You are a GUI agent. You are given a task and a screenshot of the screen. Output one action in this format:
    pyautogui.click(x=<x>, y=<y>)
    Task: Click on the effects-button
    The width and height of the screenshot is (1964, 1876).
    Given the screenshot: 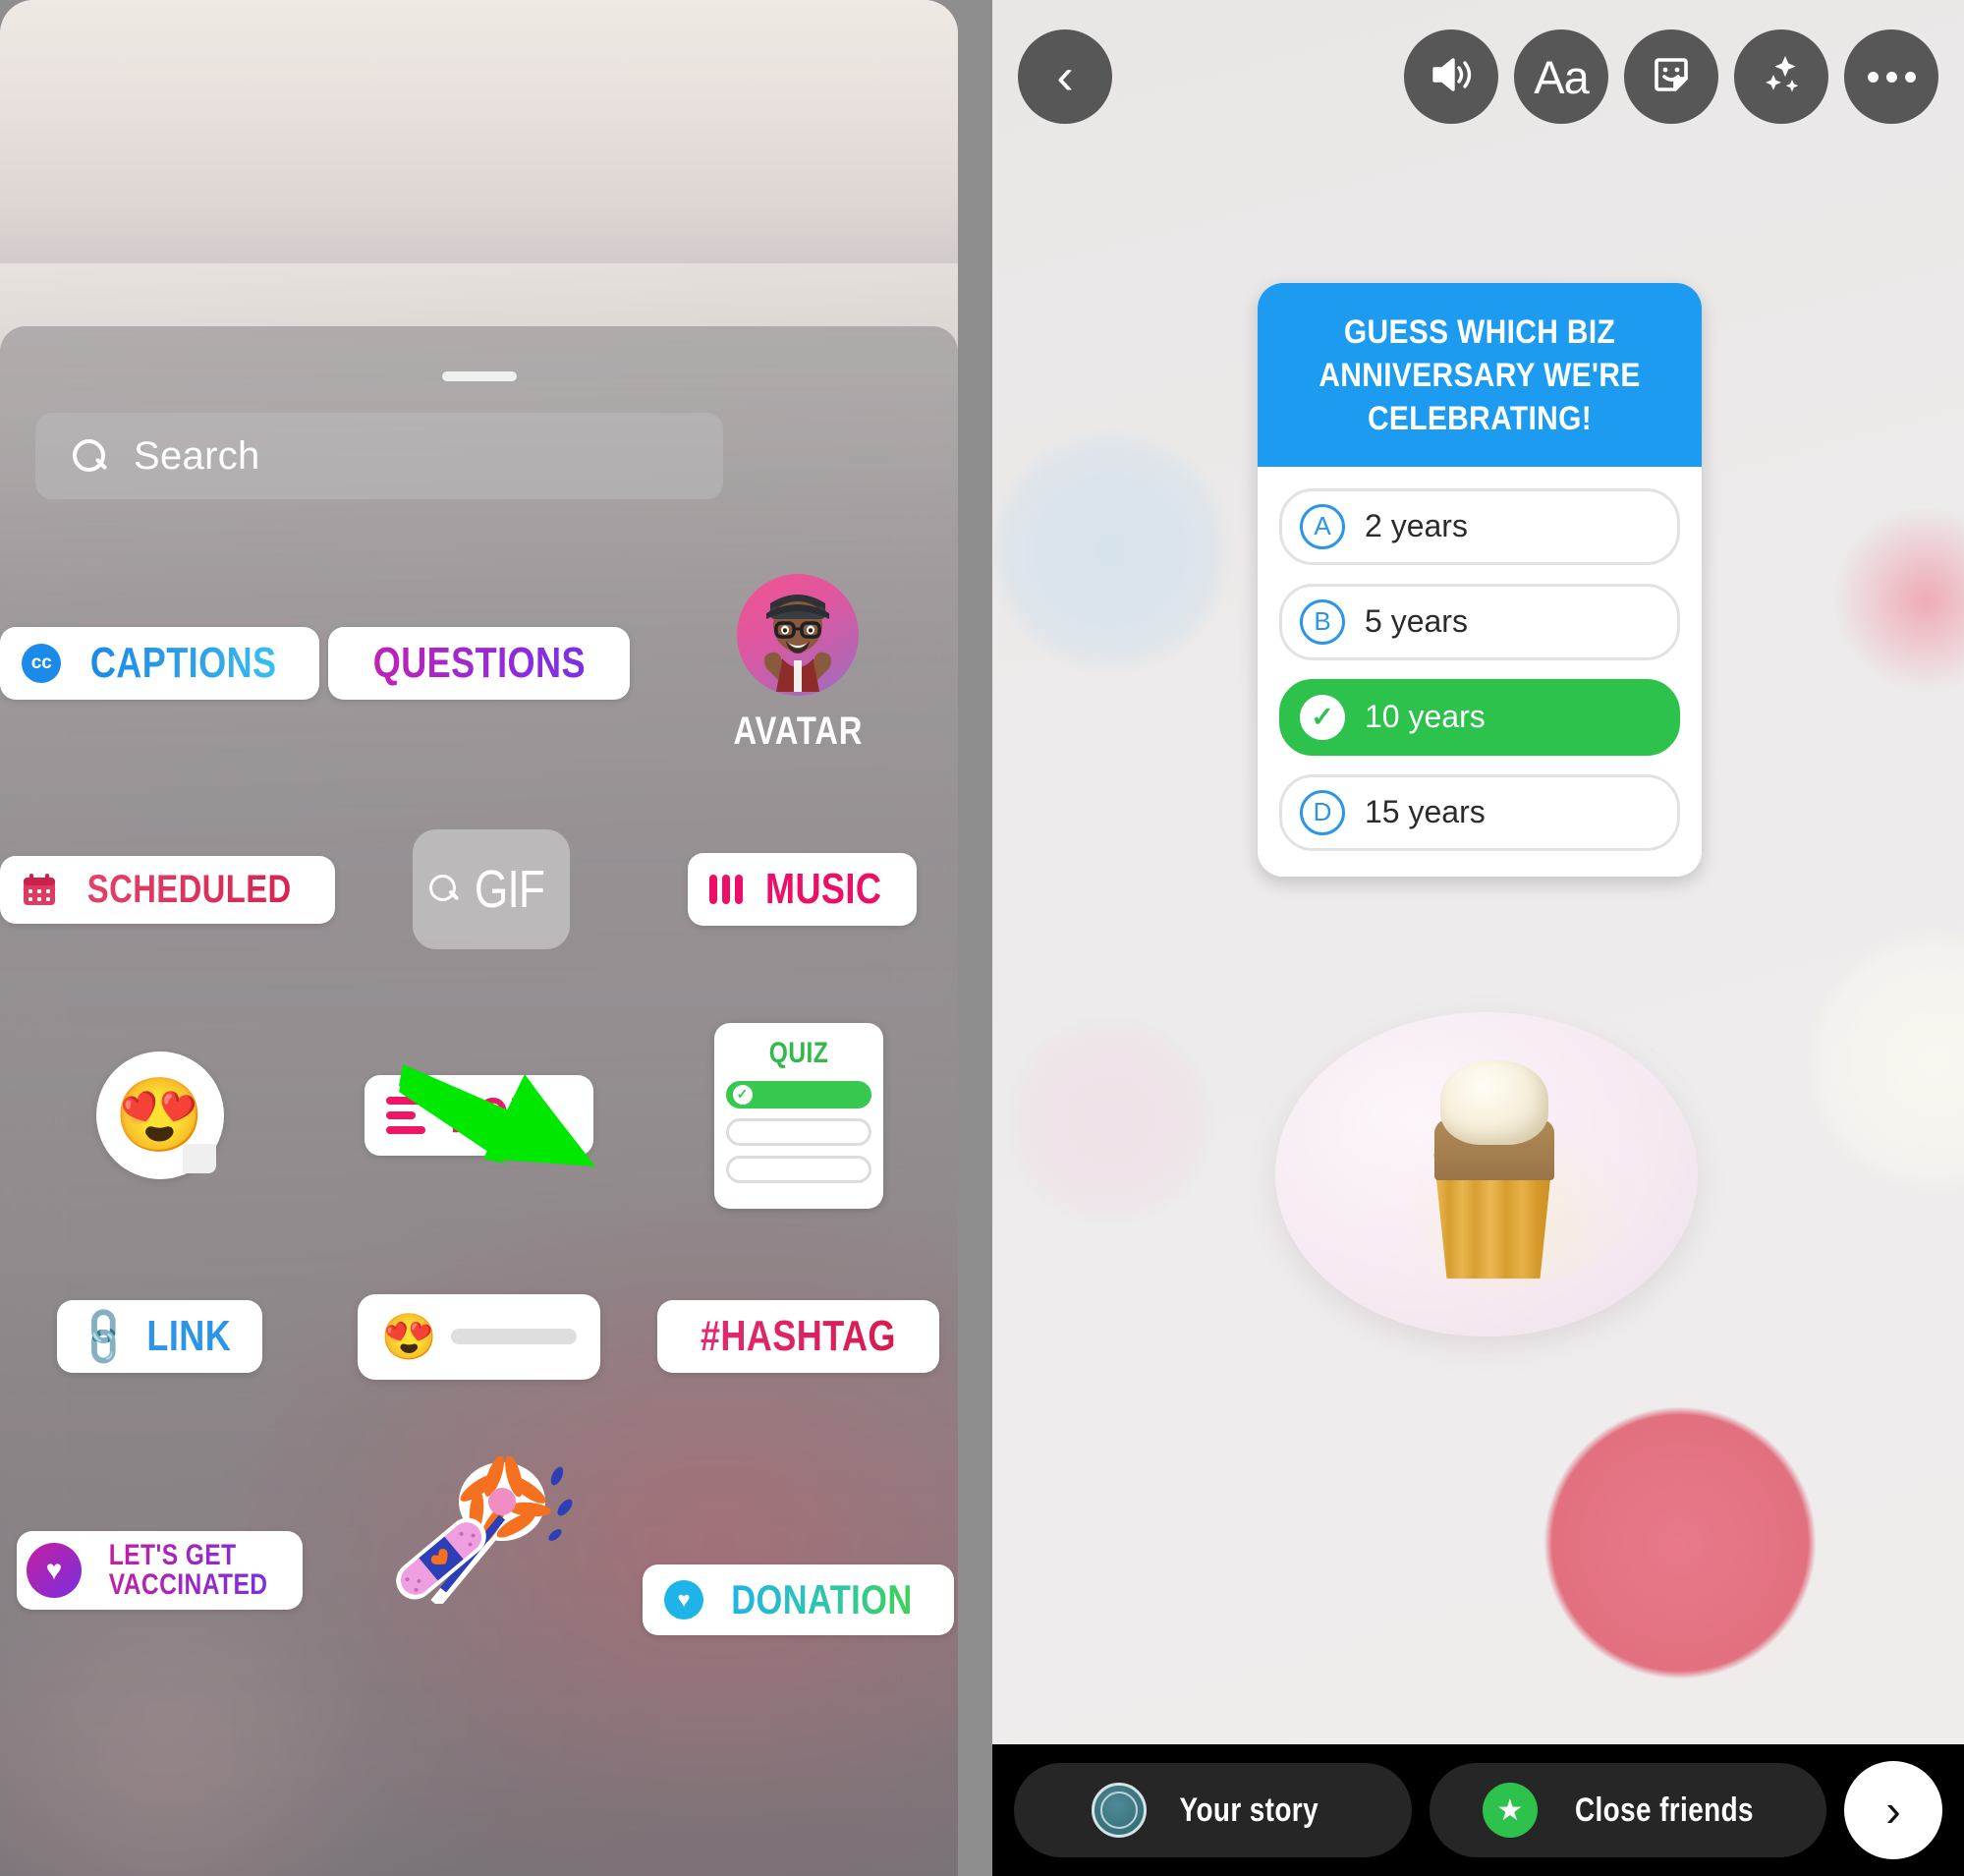 What is the action you would take?
    pyautogui.click(x=1781, y=76)
    